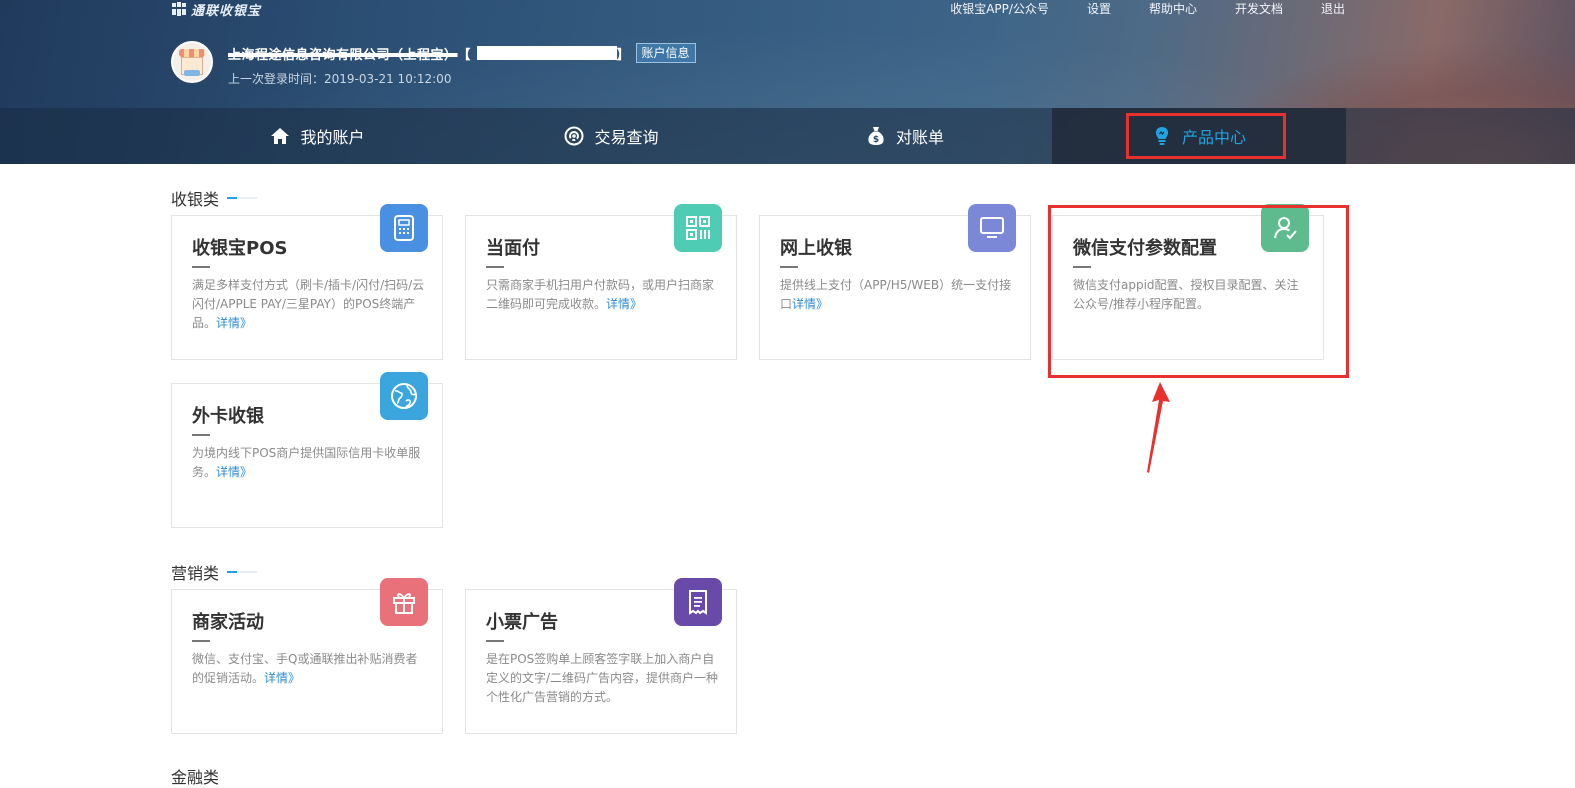  I want to click on main-navigation: 我的账户 交易查询 $ 对账单 产品中心, so click(787, 136).